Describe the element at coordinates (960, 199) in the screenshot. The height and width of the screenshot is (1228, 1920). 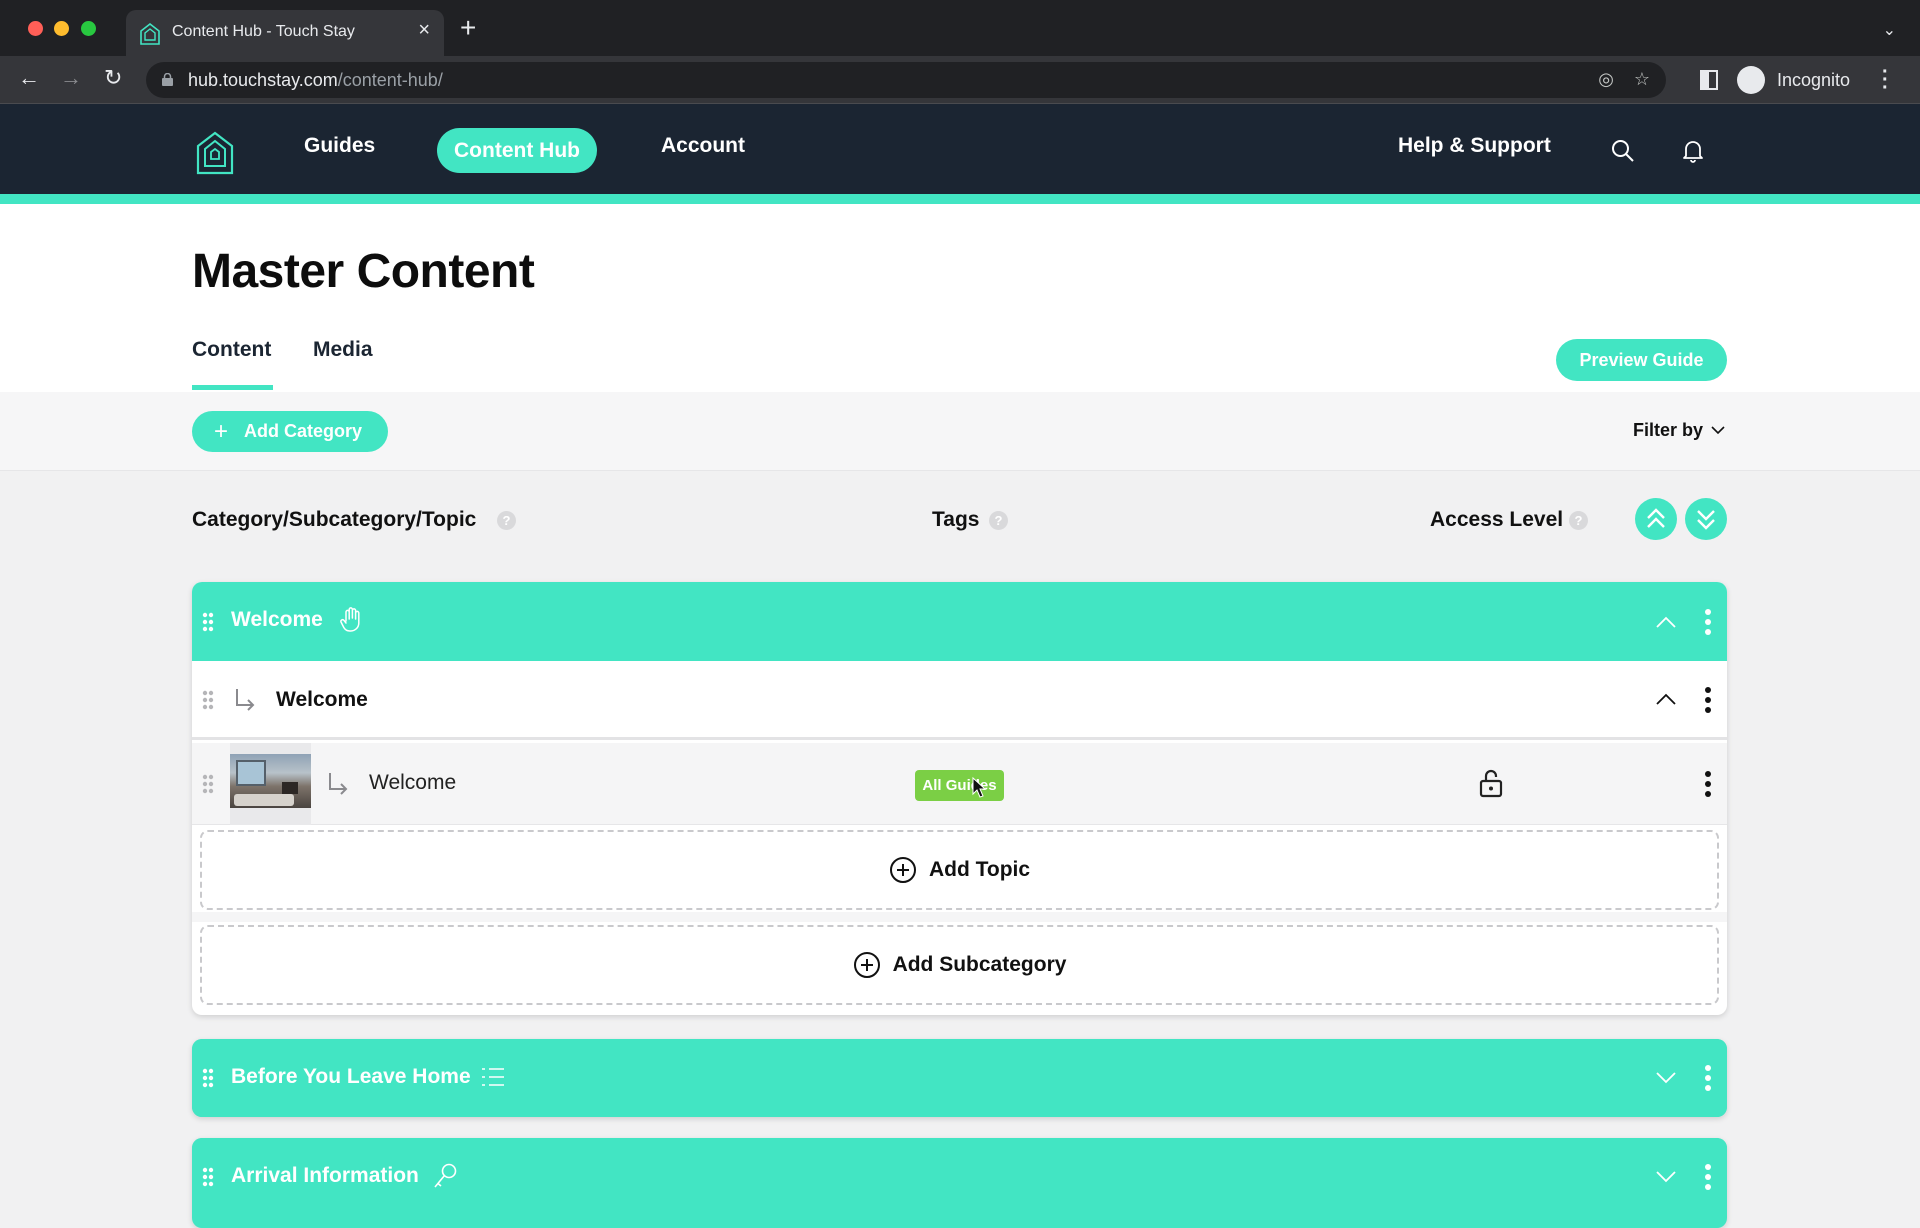
I see `header-accent-stripe` at that location.